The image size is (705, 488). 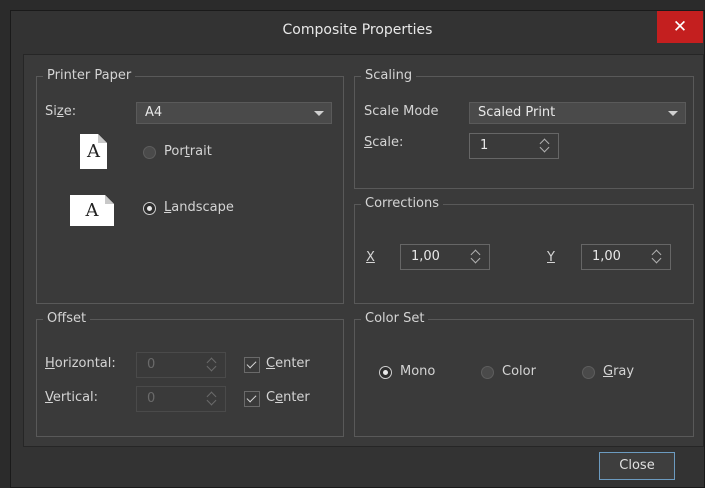 I want to click on color-set-legend: Color Set, so click(x=395, y=319).